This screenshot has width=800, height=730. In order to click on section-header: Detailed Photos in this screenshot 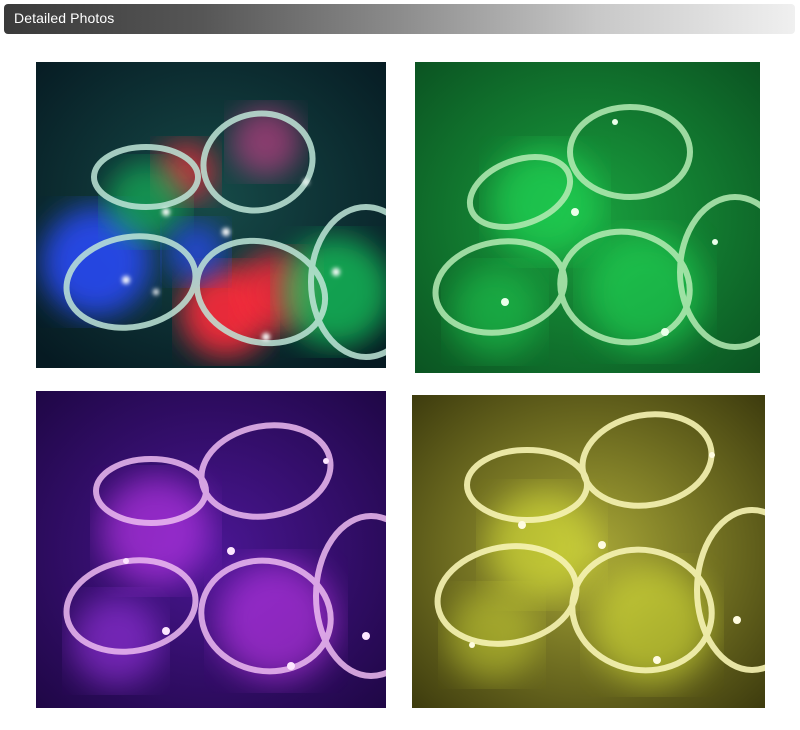, I will do `click(399, 19)`.